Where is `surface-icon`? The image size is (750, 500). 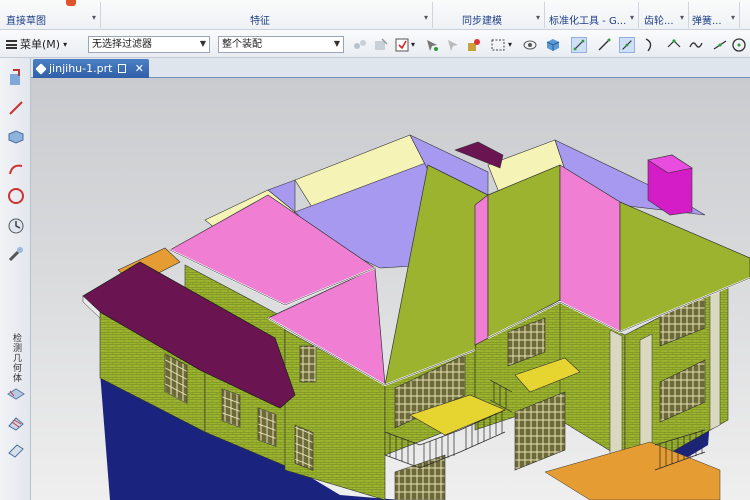 surface-icon is located at coordinates (16, 394).